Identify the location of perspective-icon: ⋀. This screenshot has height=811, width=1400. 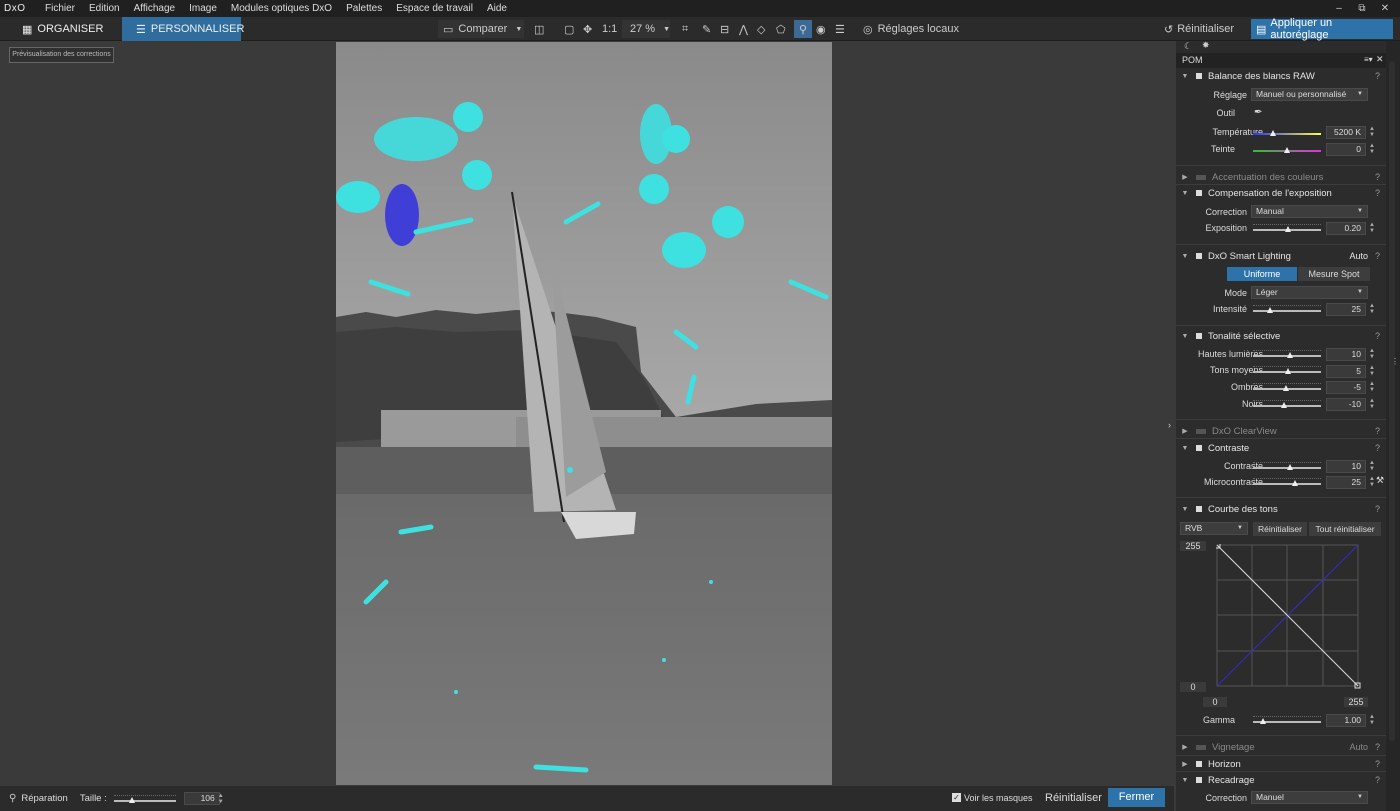
(743, 29).